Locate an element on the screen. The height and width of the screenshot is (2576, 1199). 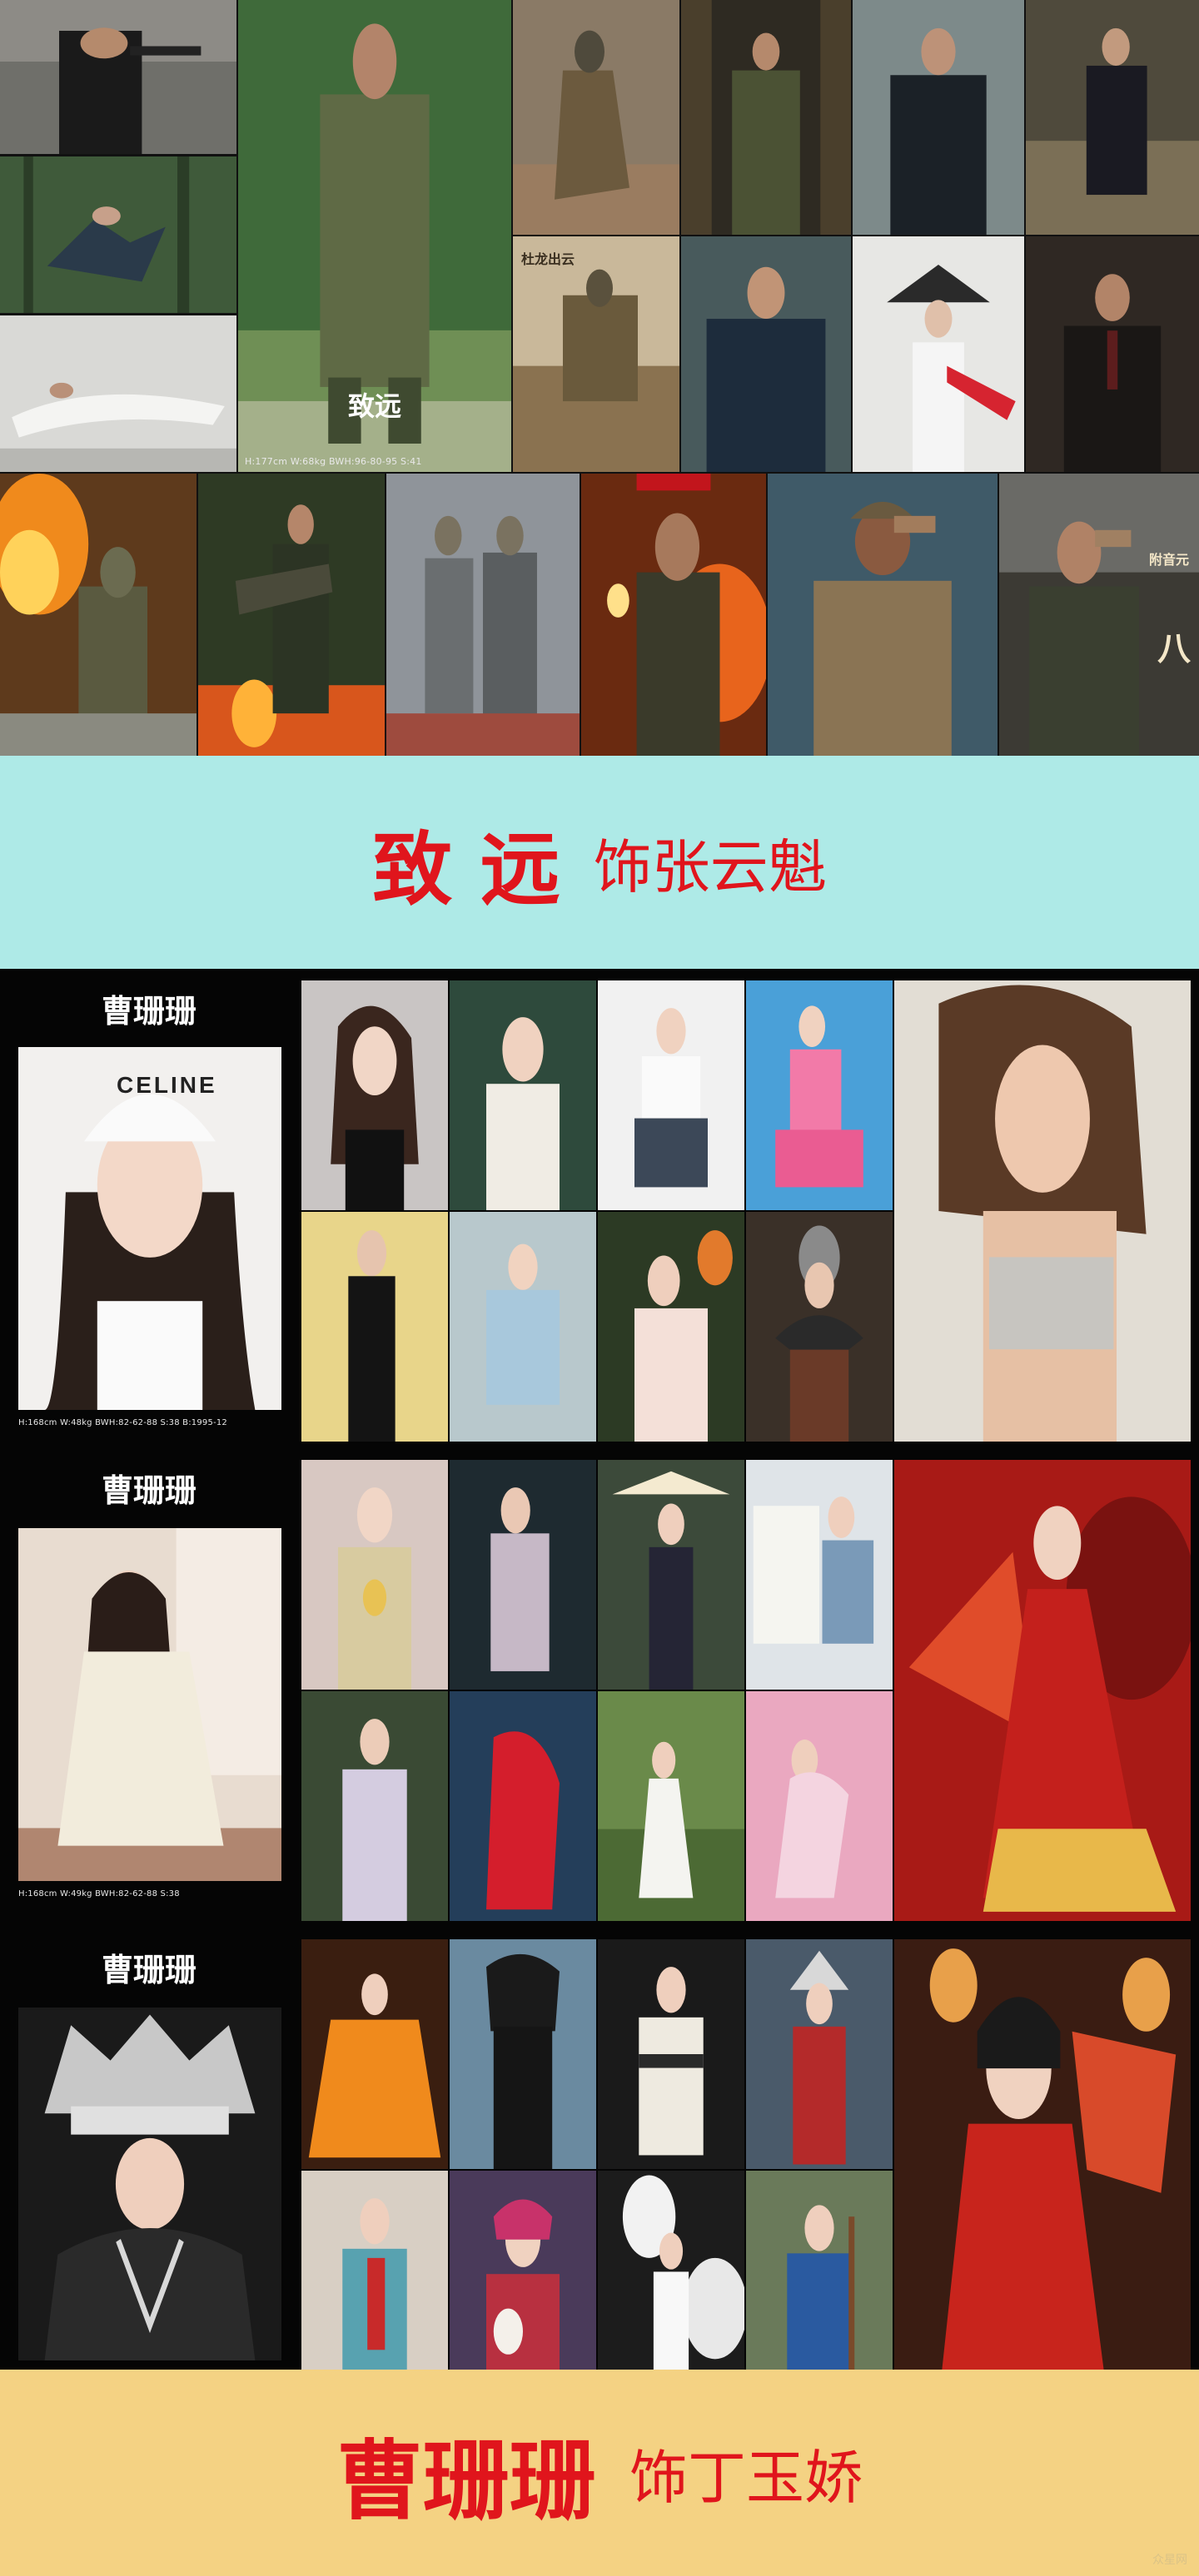
photo-actress-r1-d is located at coordinates (819, 1095).